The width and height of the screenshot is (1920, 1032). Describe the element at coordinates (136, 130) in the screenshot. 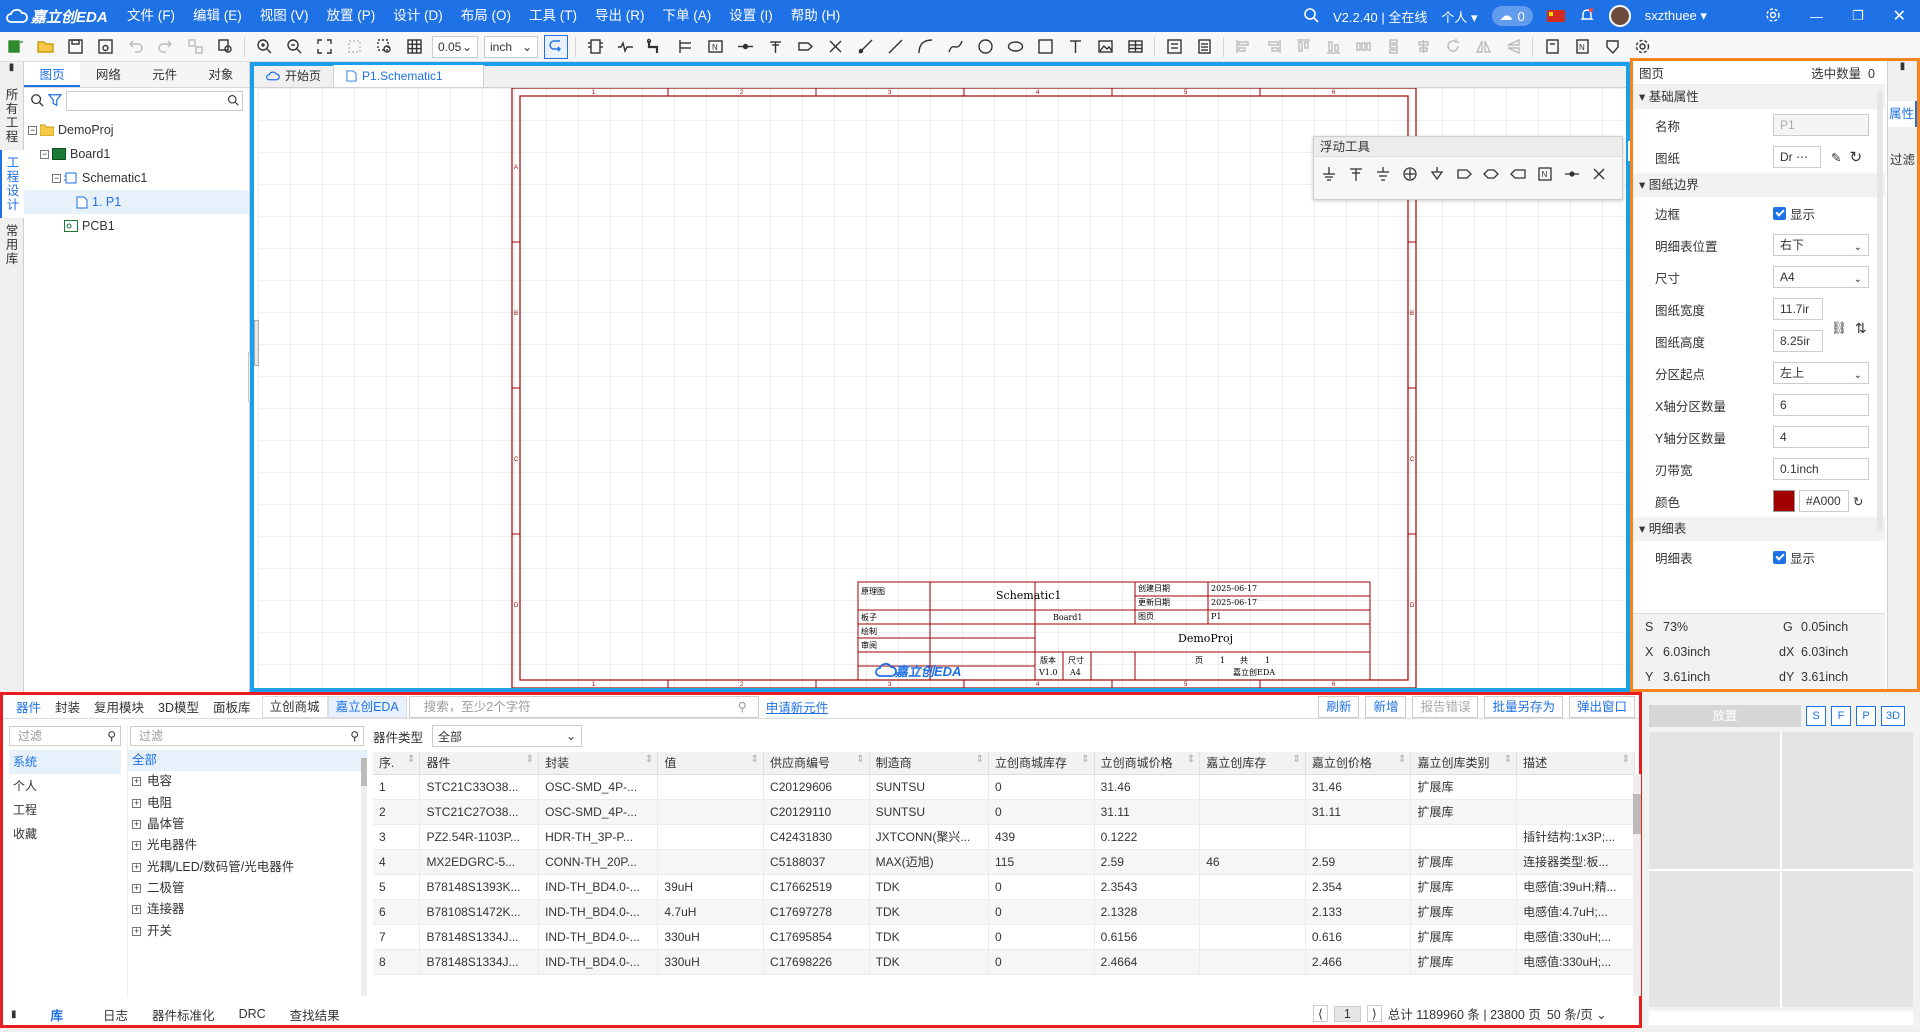

I see `tree-node-project: − DemoProj` at that location.